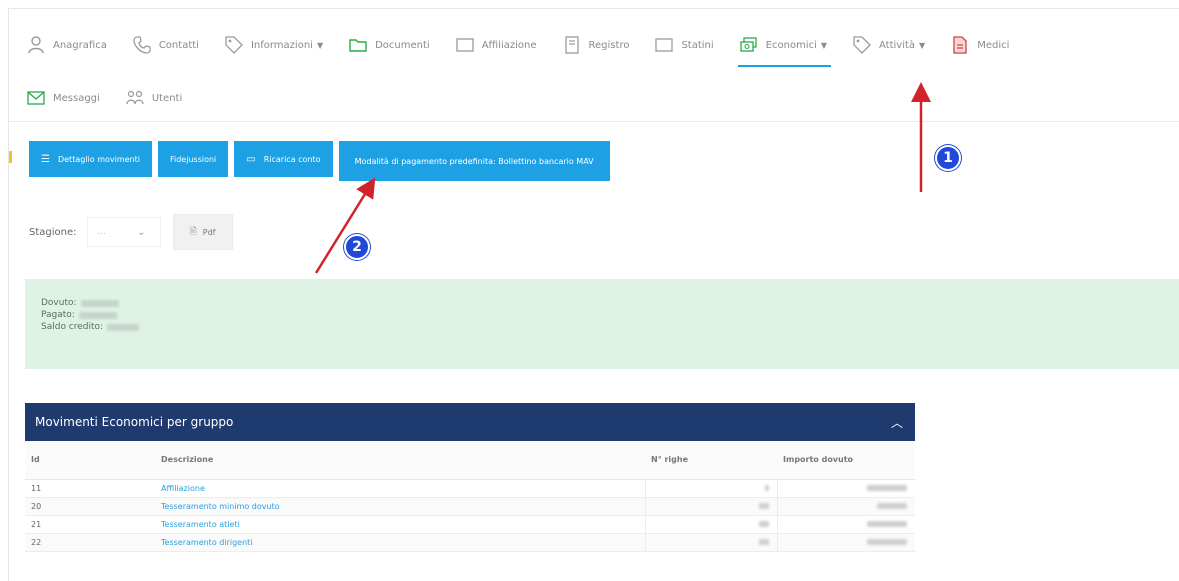 Image resolution: width=1179 pixels, height=581 pixels. What do you see at coordinates (711, 460) in the screenshot?
I see `col-righe: N° righe` at bounding box center [711, 460].